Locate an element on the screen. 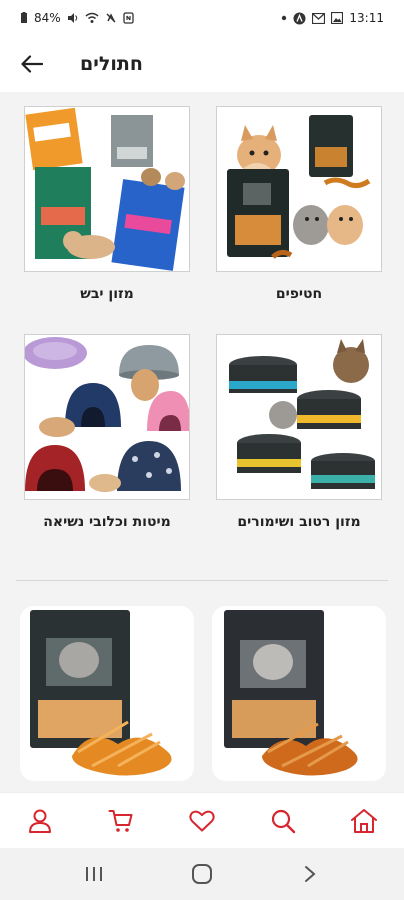 The image size is (404, 900). nav-cart-button is located at coordinates (121, 821).